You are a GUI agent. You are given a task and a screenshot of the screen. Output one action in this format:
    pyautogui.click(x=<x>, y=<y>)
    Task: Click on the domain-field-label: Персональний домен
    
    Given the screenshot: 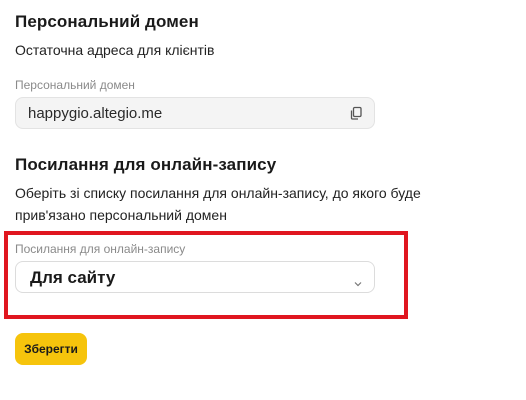 What is the action you would take?
    pyautogui.click(x=75, y=85)
    